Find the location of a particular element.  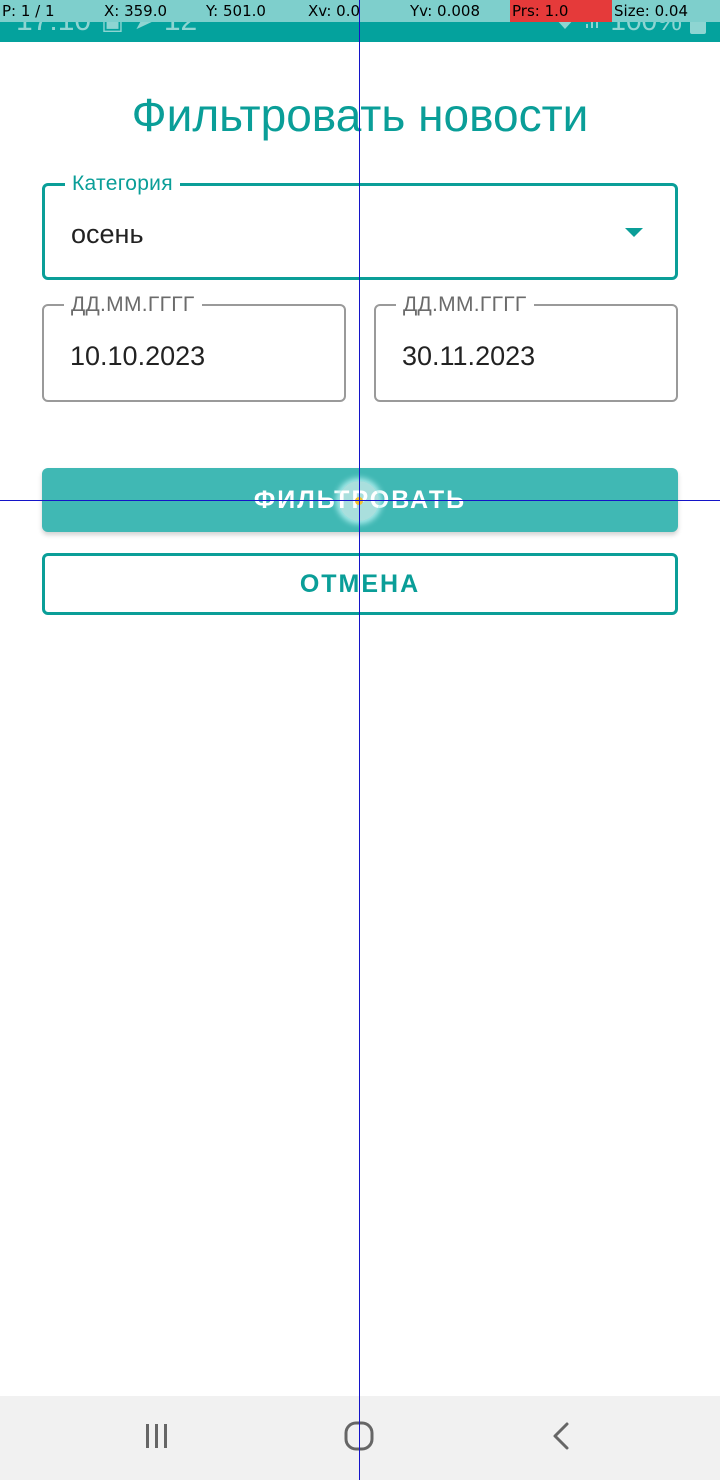

date-to-label: ДД.ММ.ГГГГ is located at coordinates (465, 305).